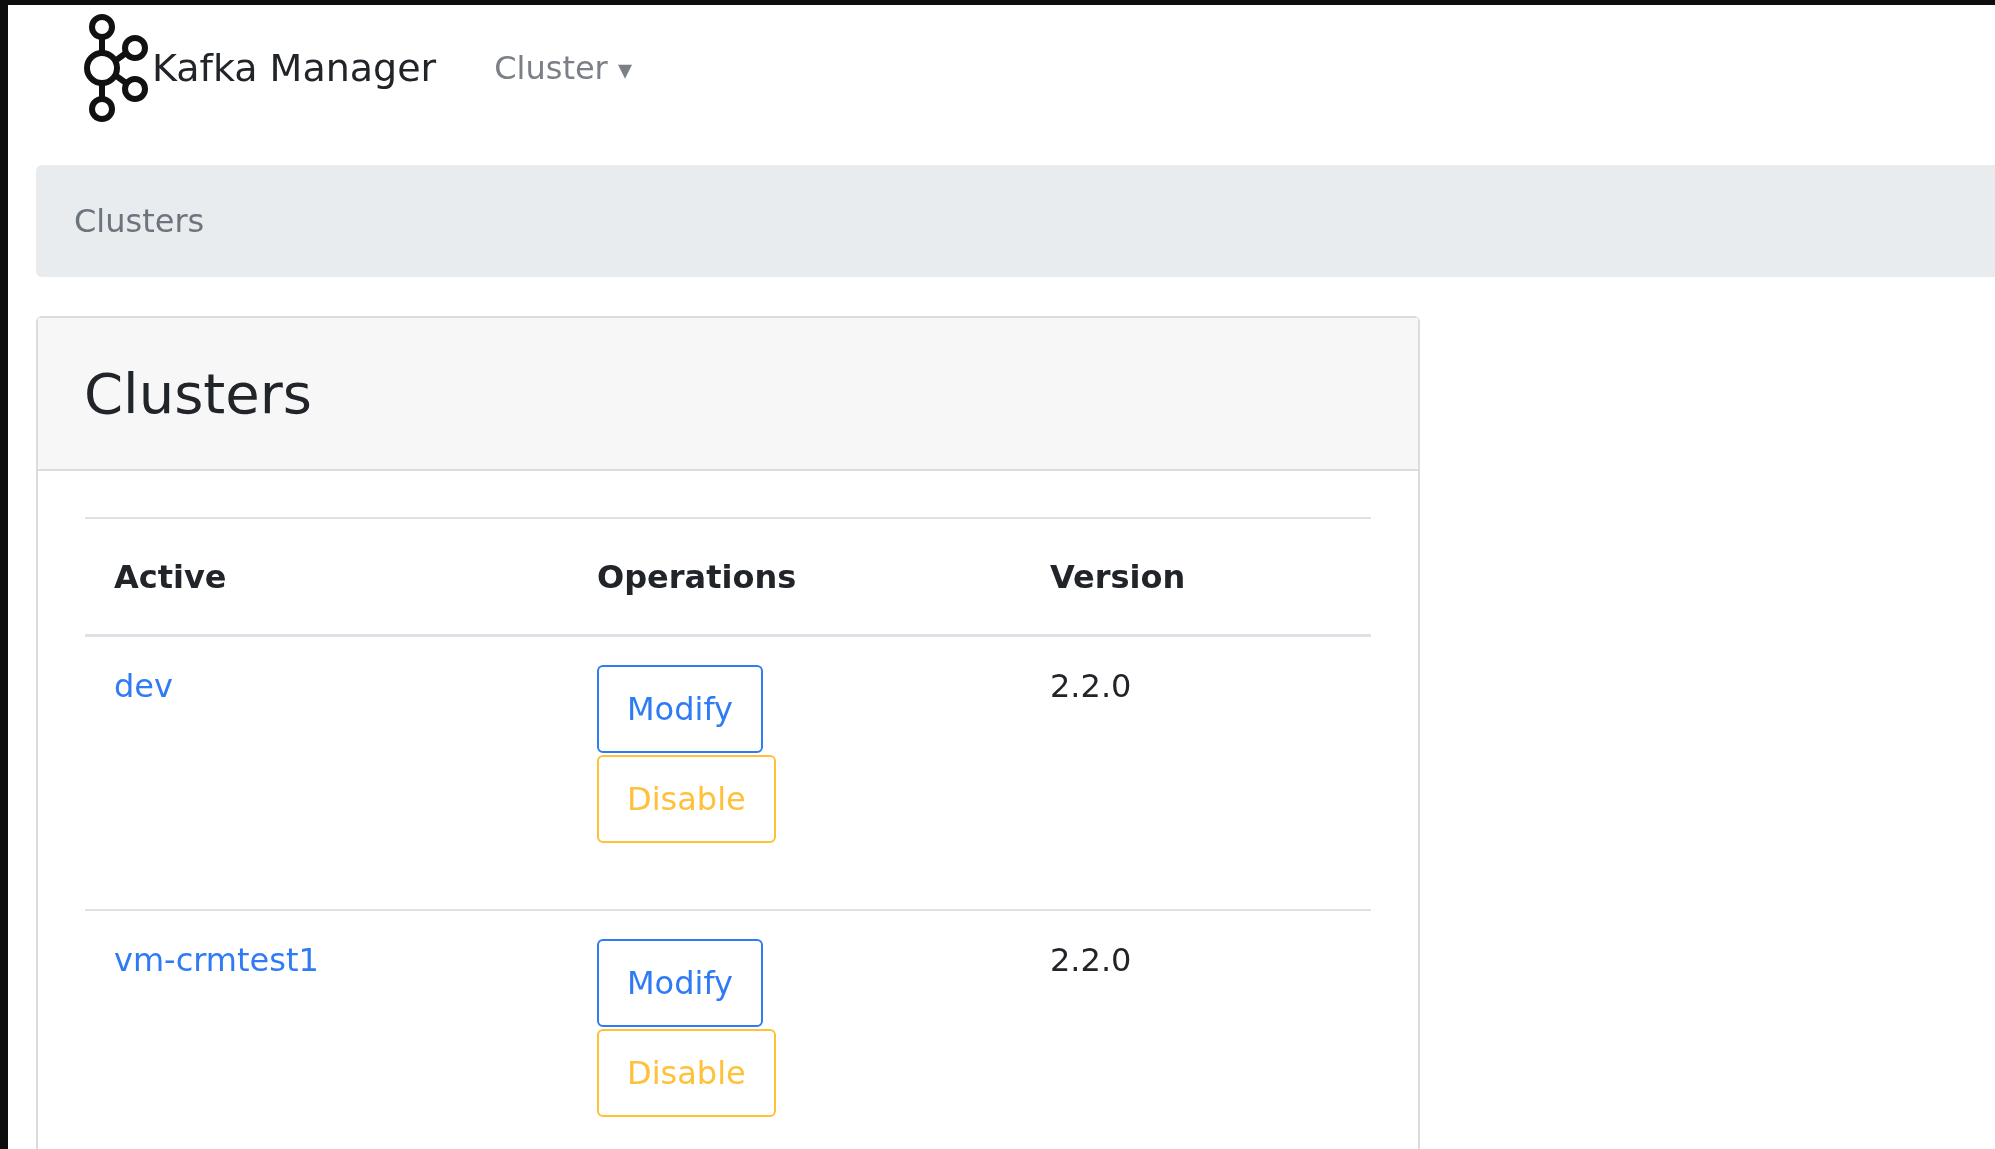 The width and height of the screenshot is (1995, 1149). What do you see at coordinates (1118, 576) in the screenshot?
I see `column-header: Version` at bounding box center [1118, 576].